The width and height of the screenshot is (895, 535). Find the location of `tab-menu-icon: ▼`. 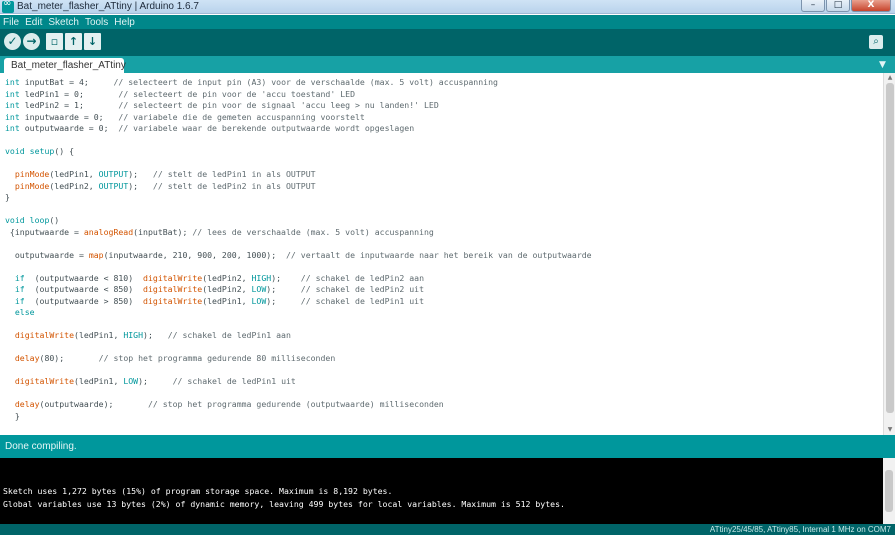

tab-menu-icon: ▼ is located at coordinates (882, 65).